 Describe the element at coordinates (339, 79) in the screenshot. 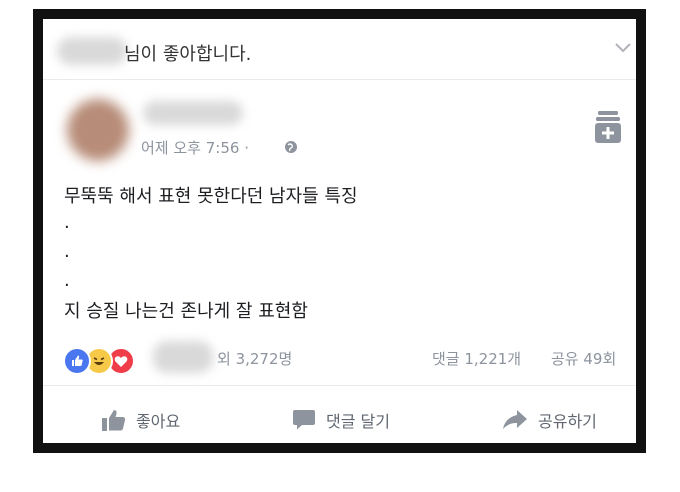

I see `header-divider` at that location.